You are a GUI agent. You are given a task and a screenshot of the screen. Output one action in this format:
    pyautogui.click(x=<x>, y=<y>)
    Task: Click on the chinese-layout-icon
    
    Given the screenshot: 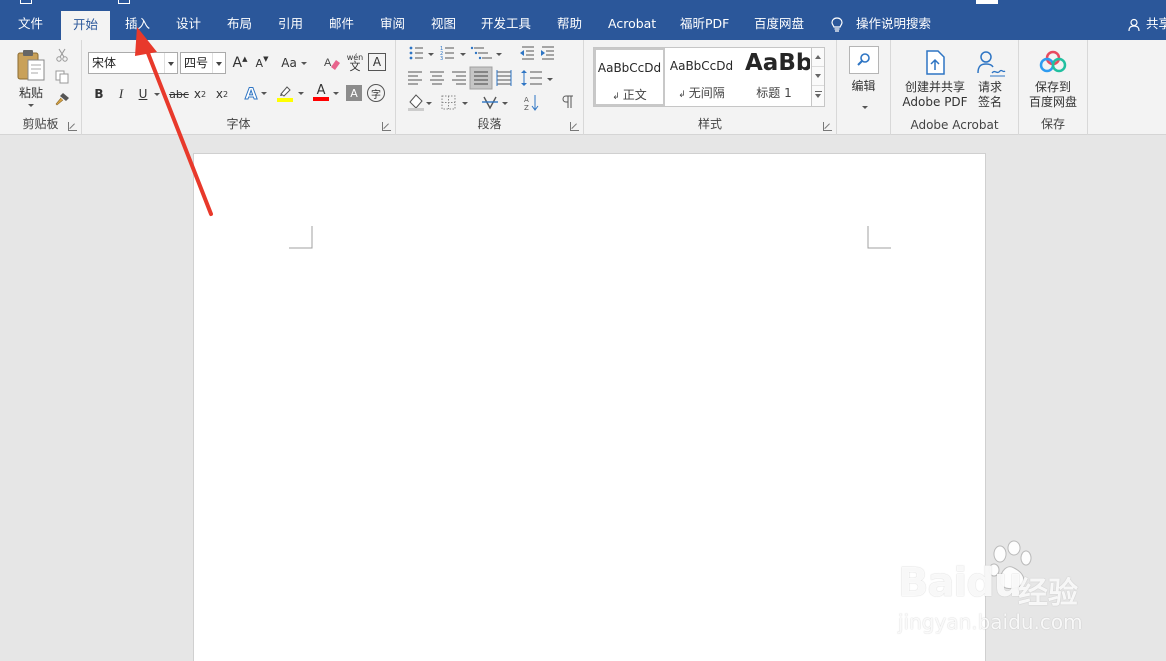 What is the action you would take?
    pyautogui.click(x=495, y=103)
    